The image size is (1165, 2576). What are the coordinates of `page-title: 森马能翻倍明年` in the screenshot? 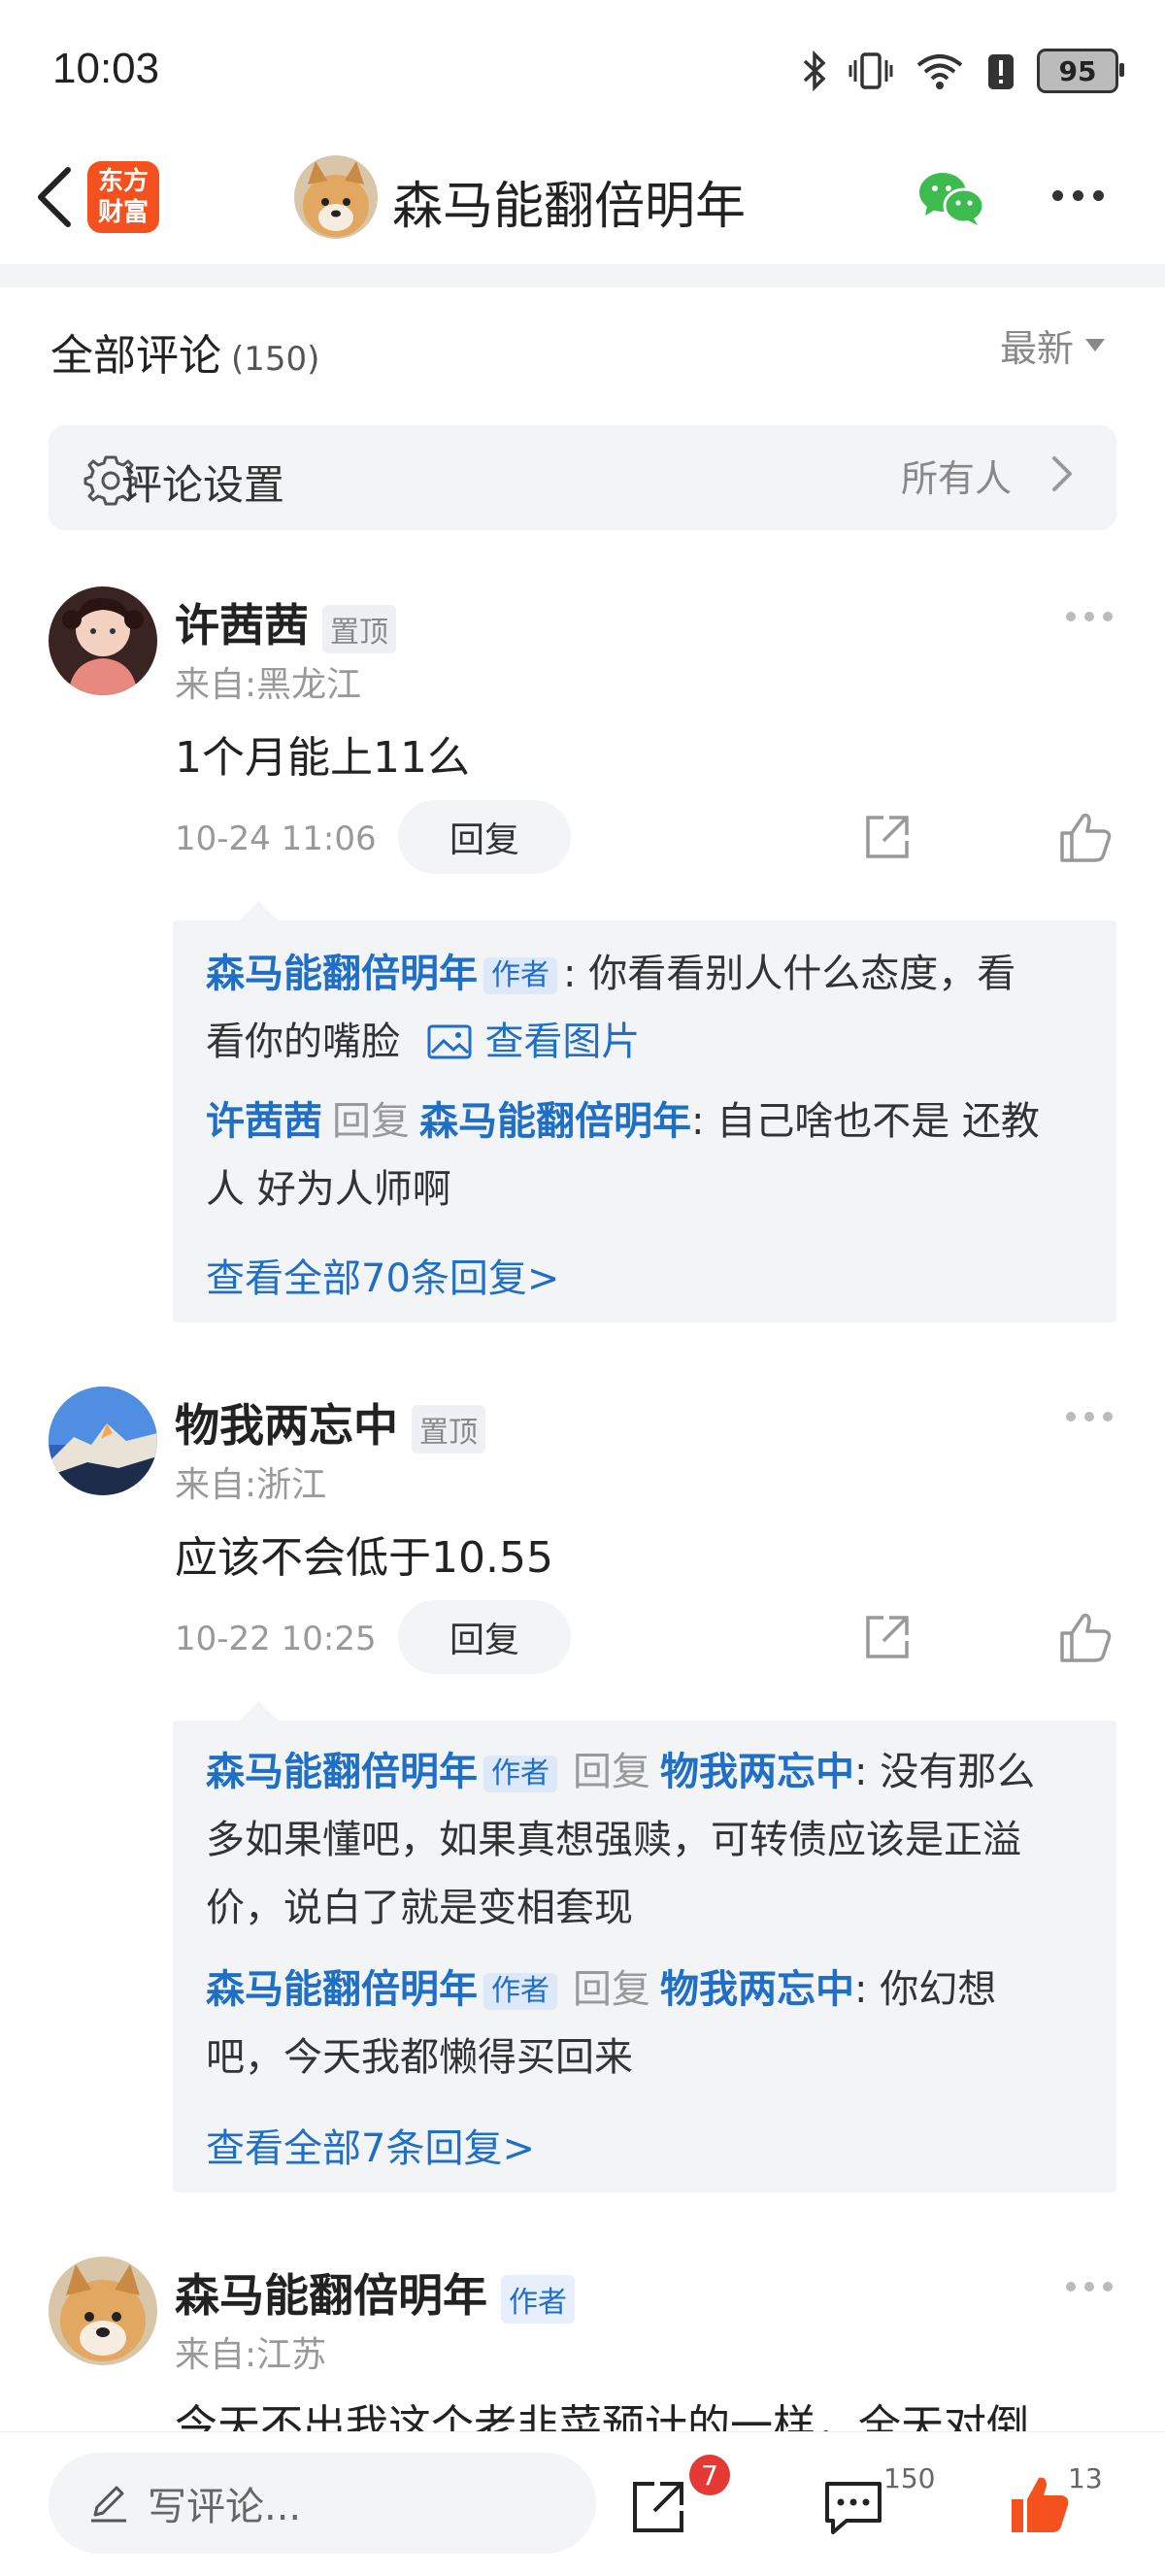 It's located at (569, 207).